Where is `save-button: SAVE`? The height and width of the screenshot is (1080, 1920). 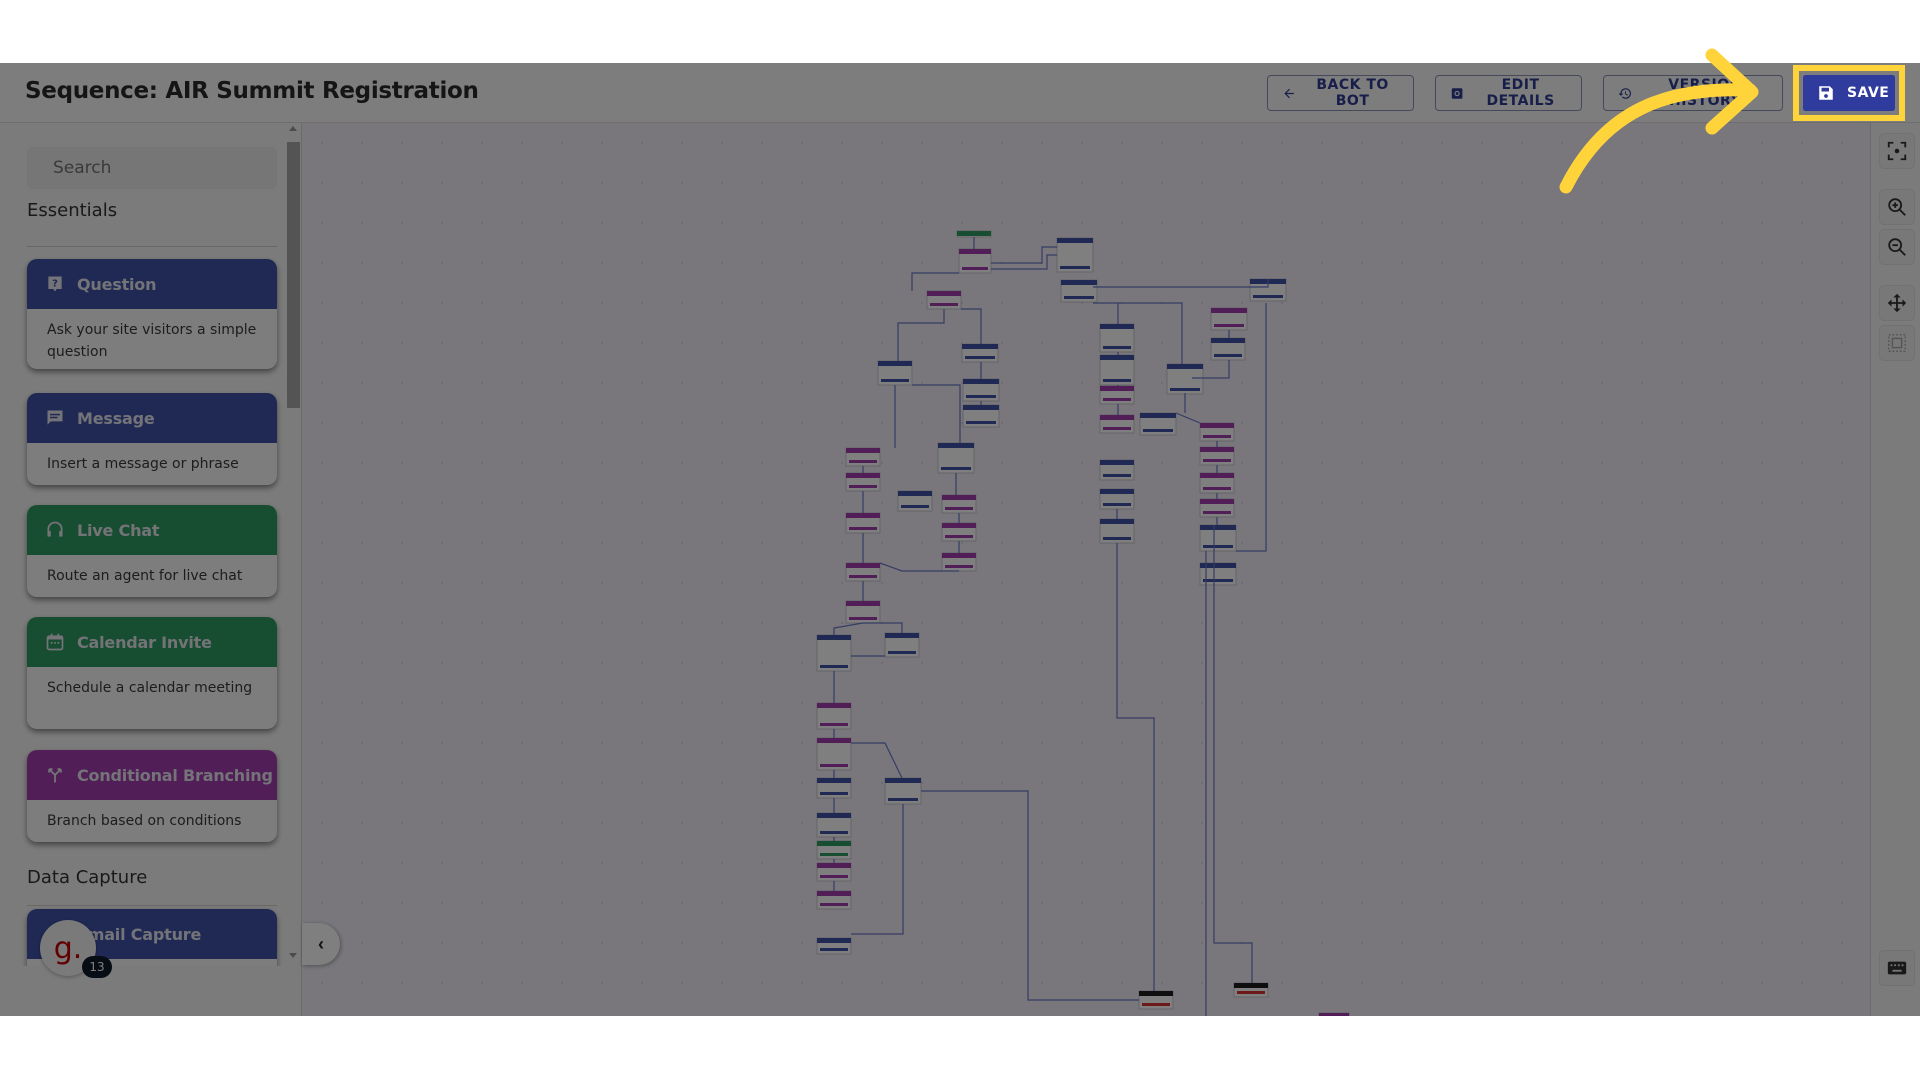 save-button: SAVE is located at coordinates (1849, 93).